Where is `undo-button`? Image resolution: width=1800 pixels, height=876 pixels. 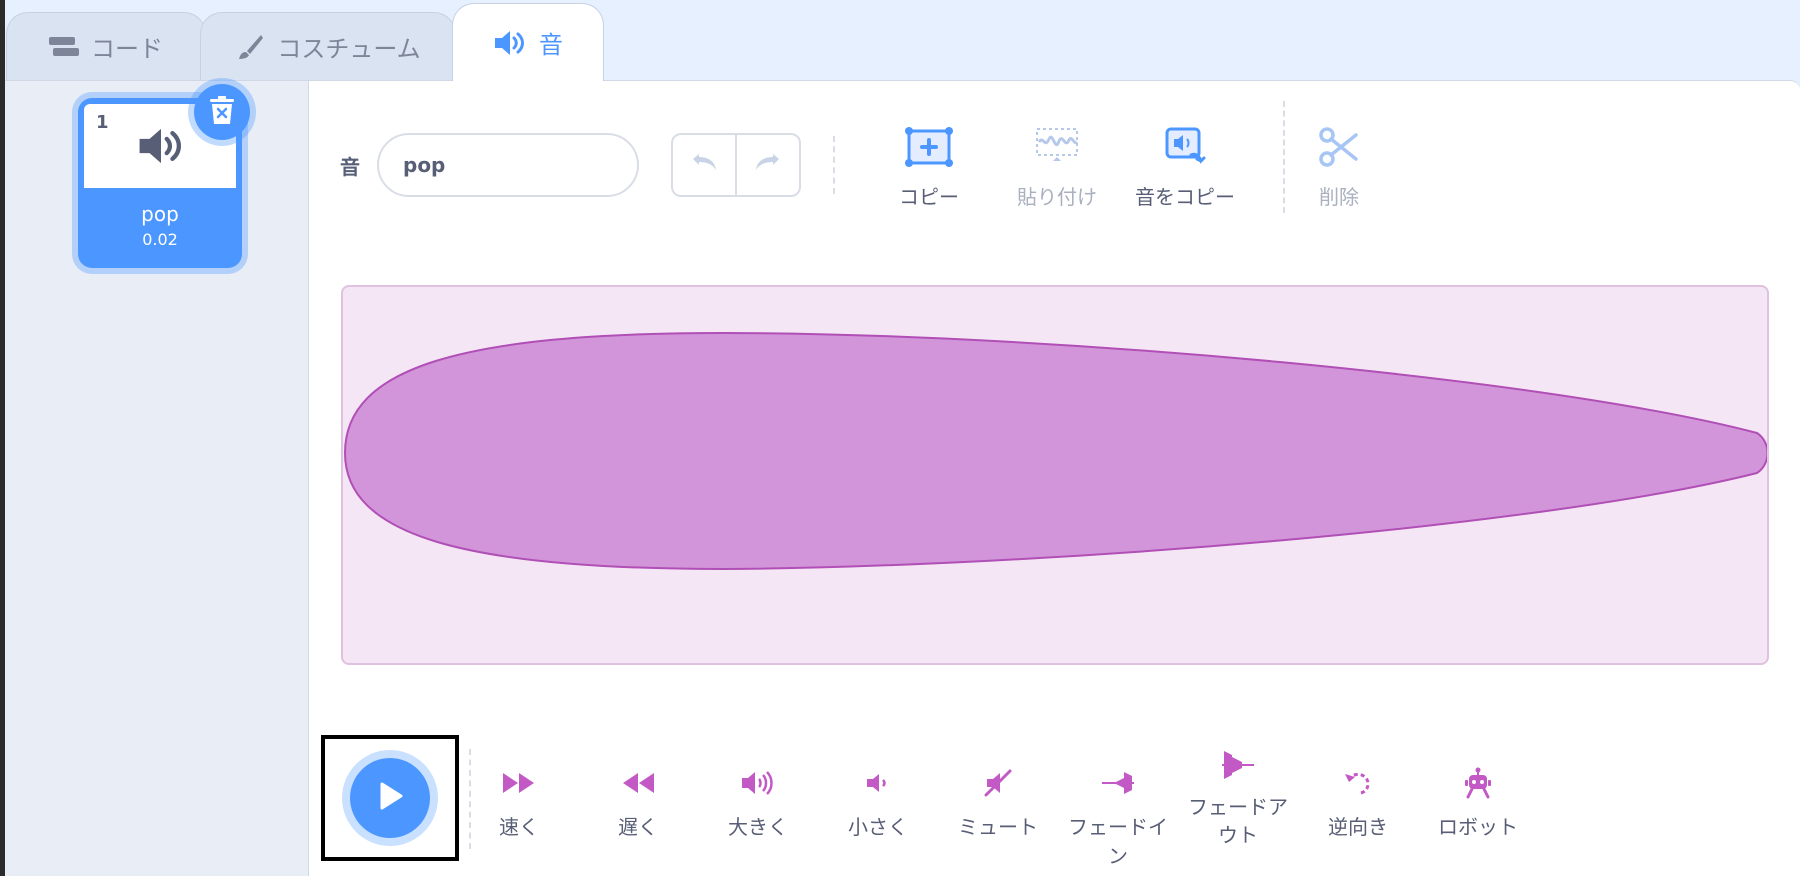
undo-button is located at coordinates (704, 165).